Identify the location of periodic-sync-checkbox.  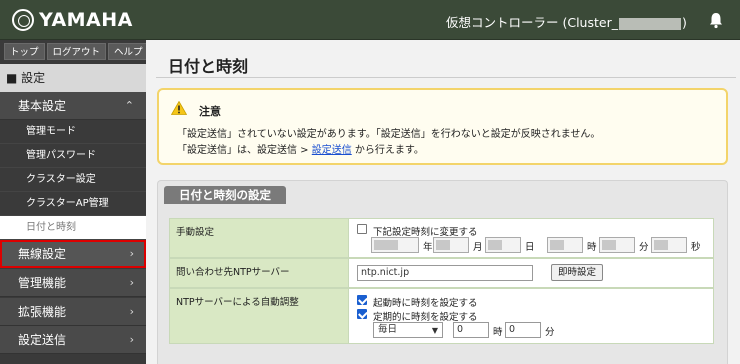
(362, 314).